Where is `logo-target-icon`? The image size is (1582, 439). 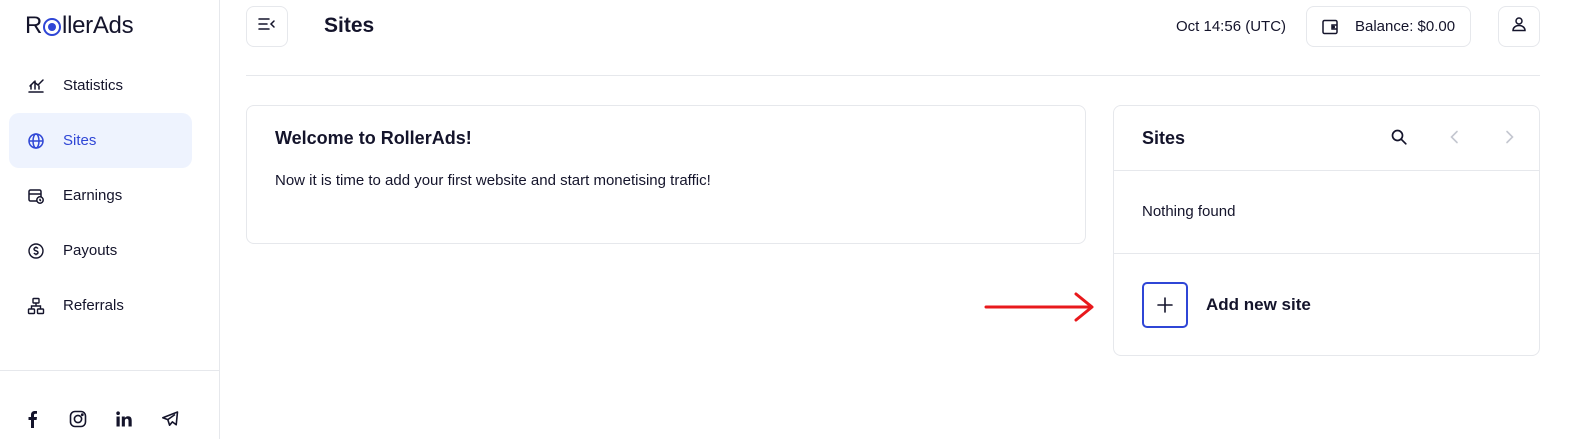
logo-target-icon is located at coordinates (52, 27).